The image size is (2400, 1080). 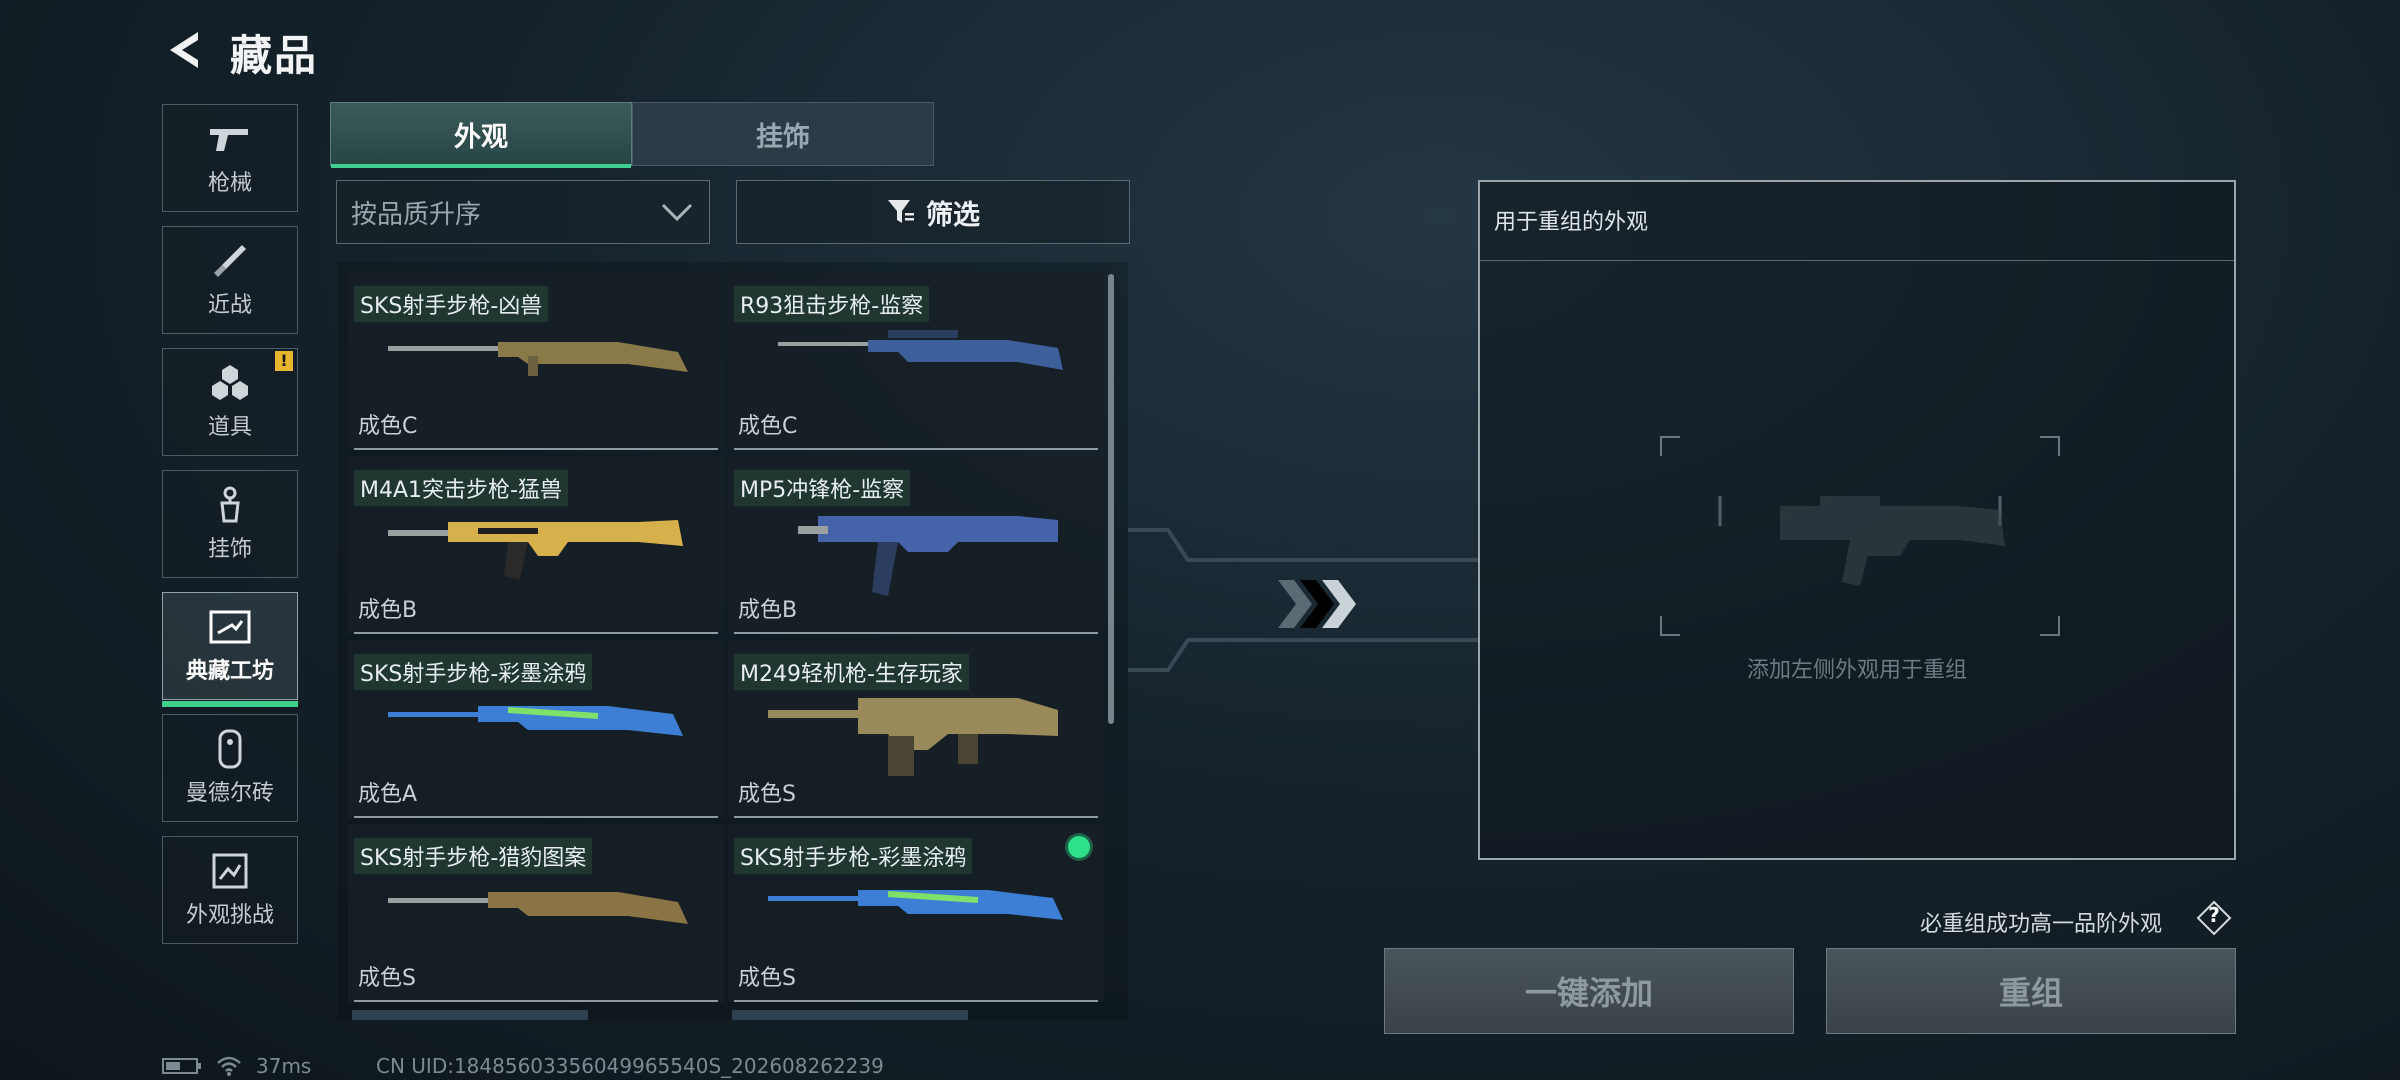 What do you see at coordinates (928, 556) in the screenshot?
I see `smg-skin-image` at bounding box center [928, 556].